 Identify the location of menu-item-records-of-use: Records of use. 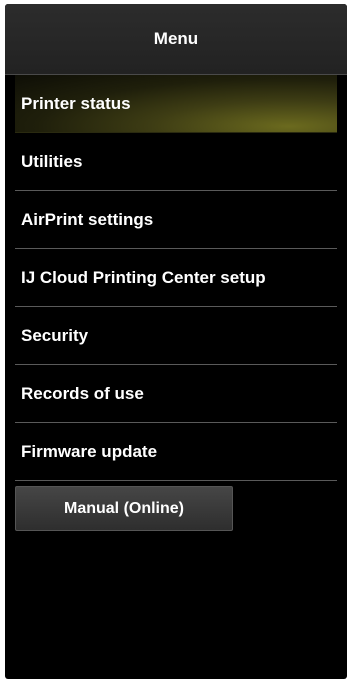
(176, 394).